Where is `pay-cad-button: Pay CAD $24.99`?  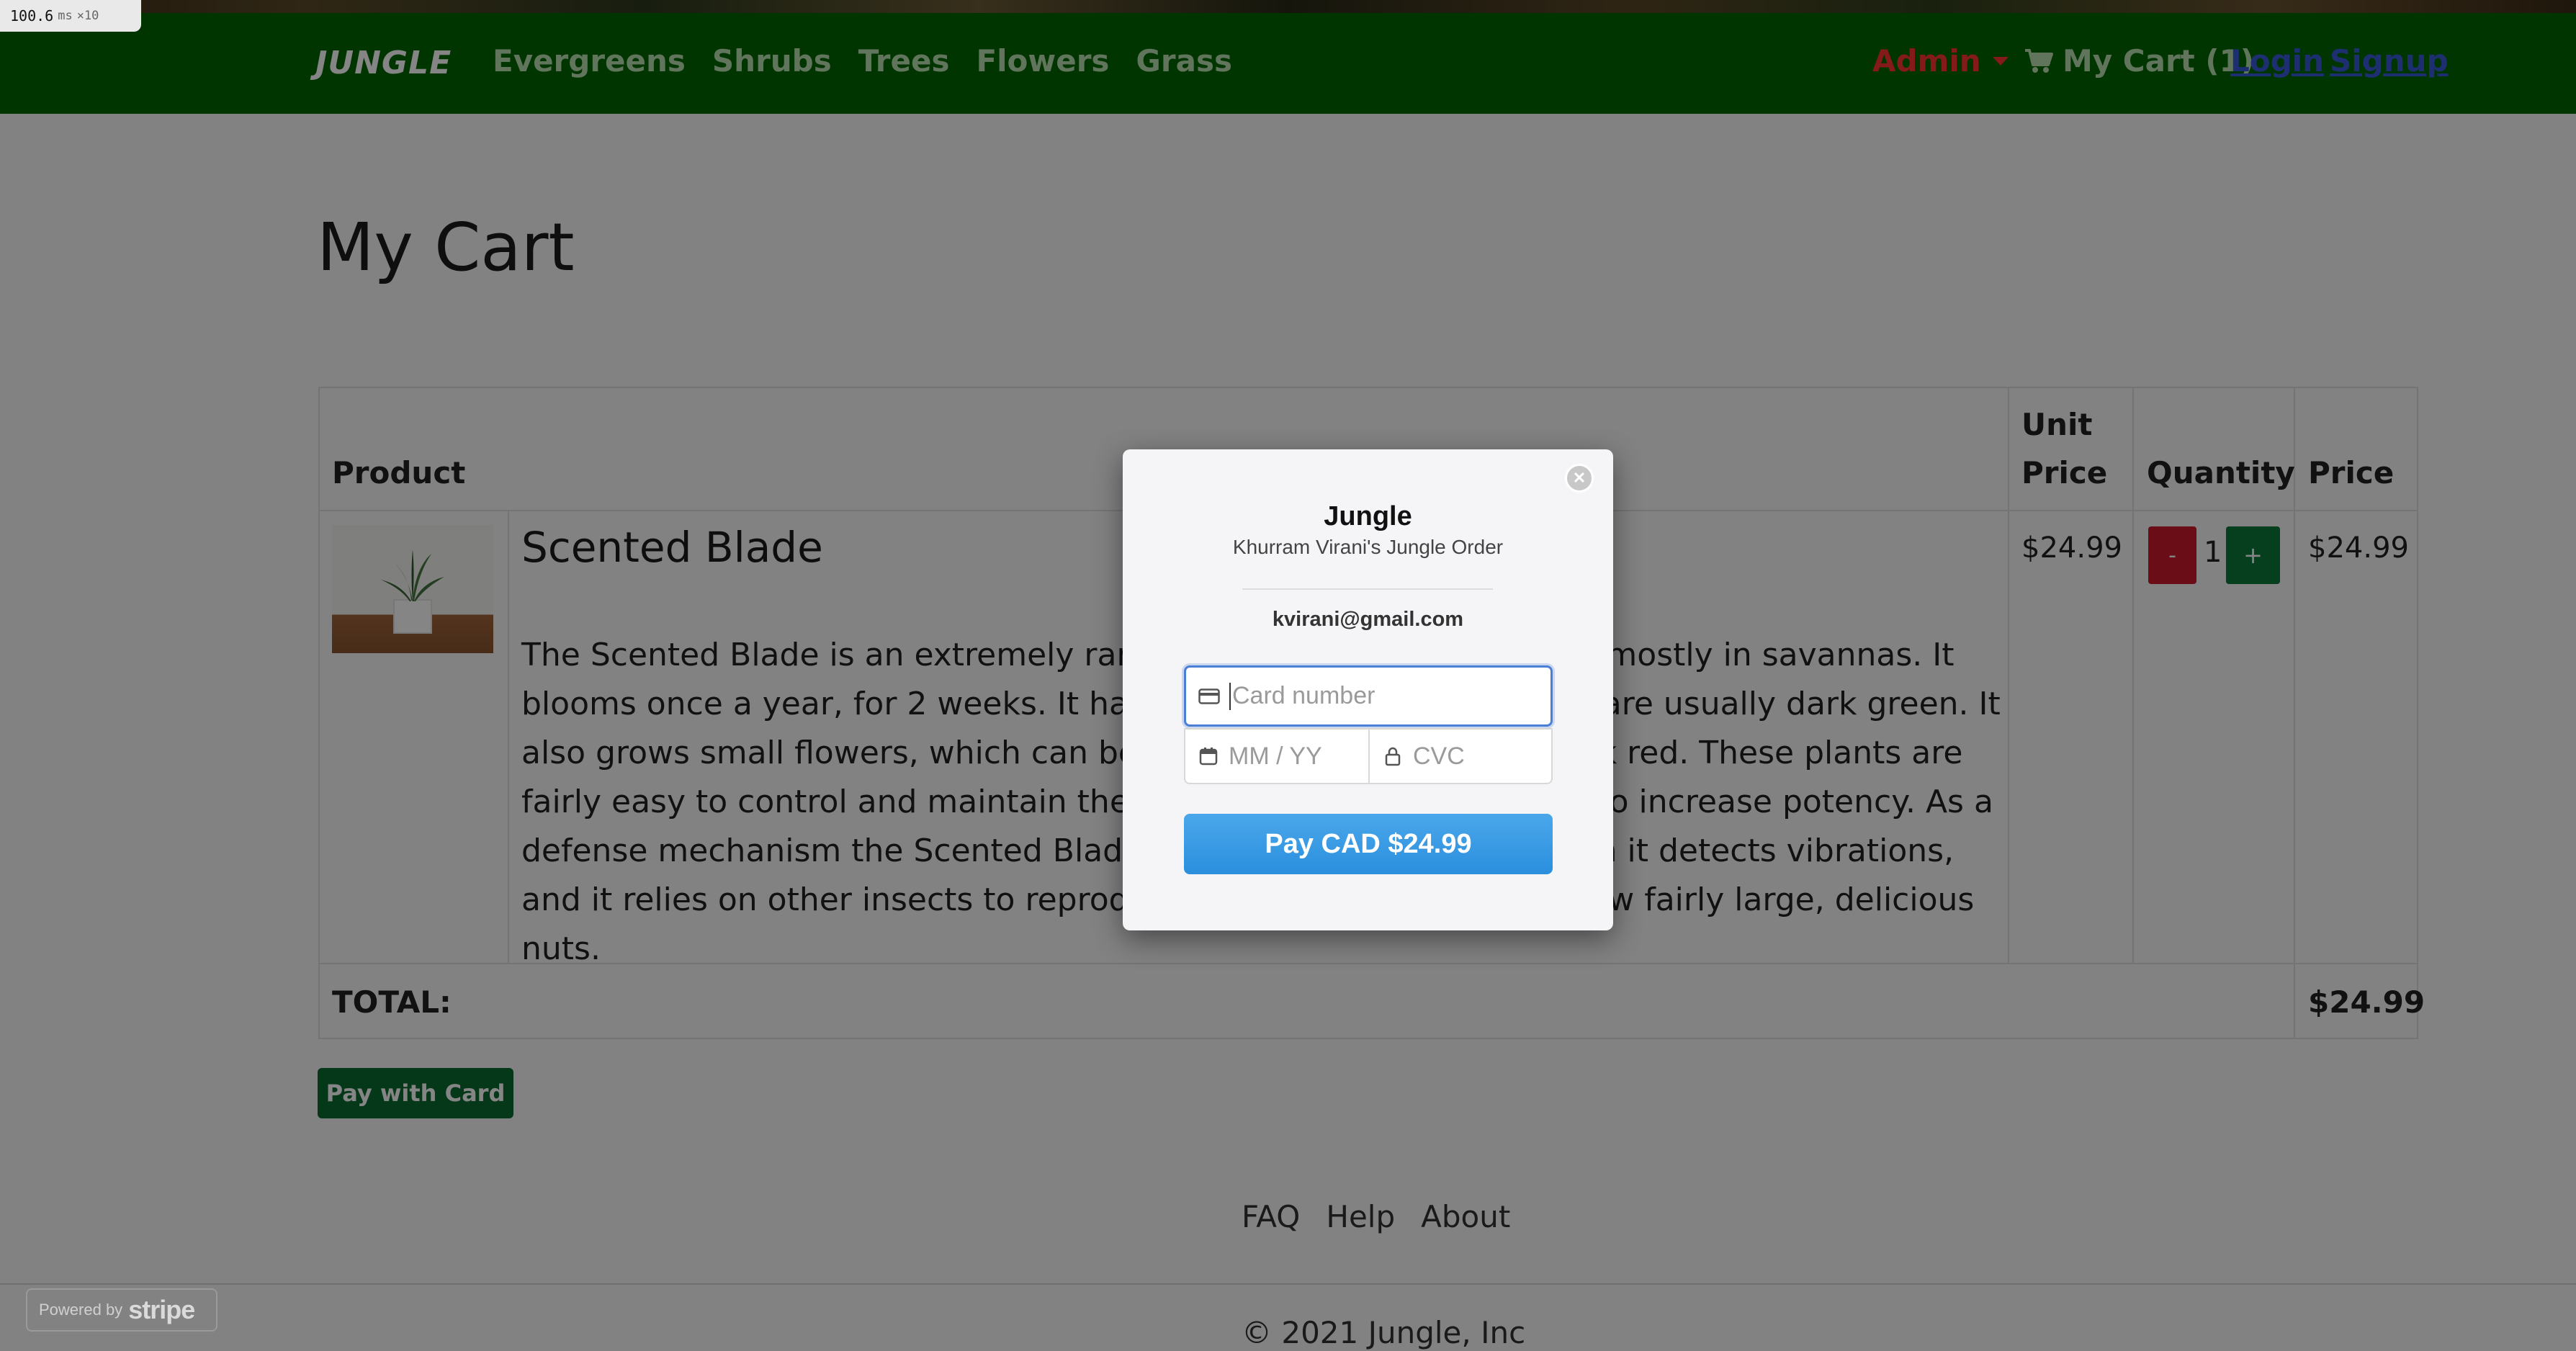 pay-cad-button: Pay CAD $24.99 is located at coordinates (1368, 844).